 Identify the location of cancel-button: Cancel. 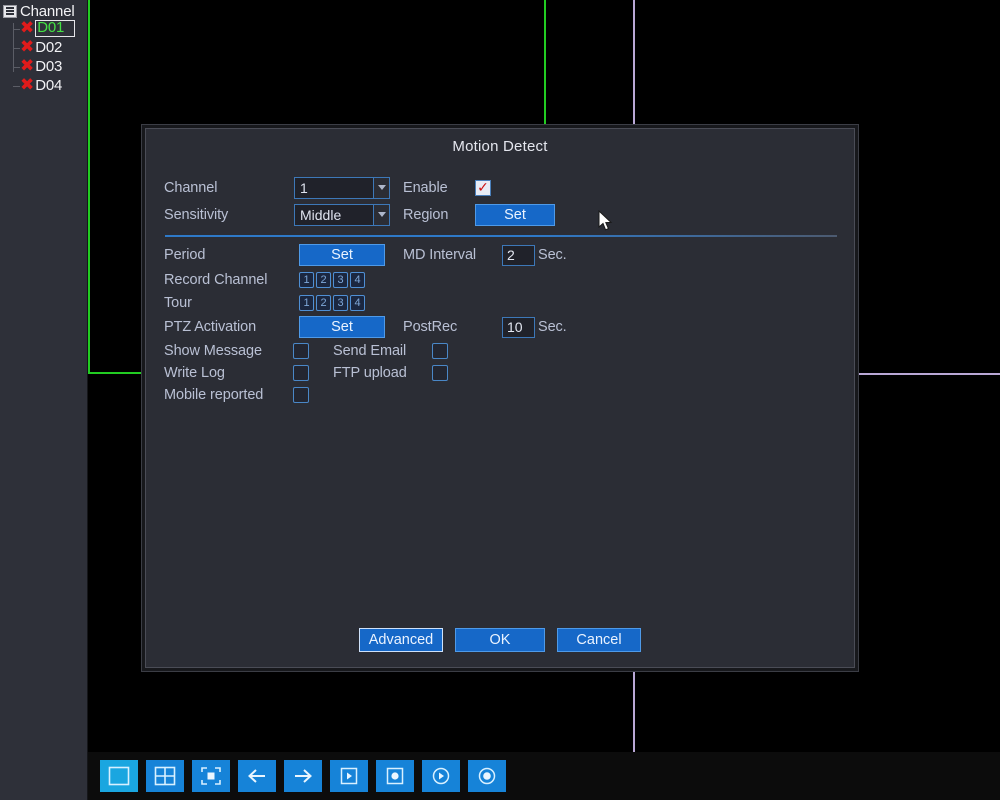
(599, 640).